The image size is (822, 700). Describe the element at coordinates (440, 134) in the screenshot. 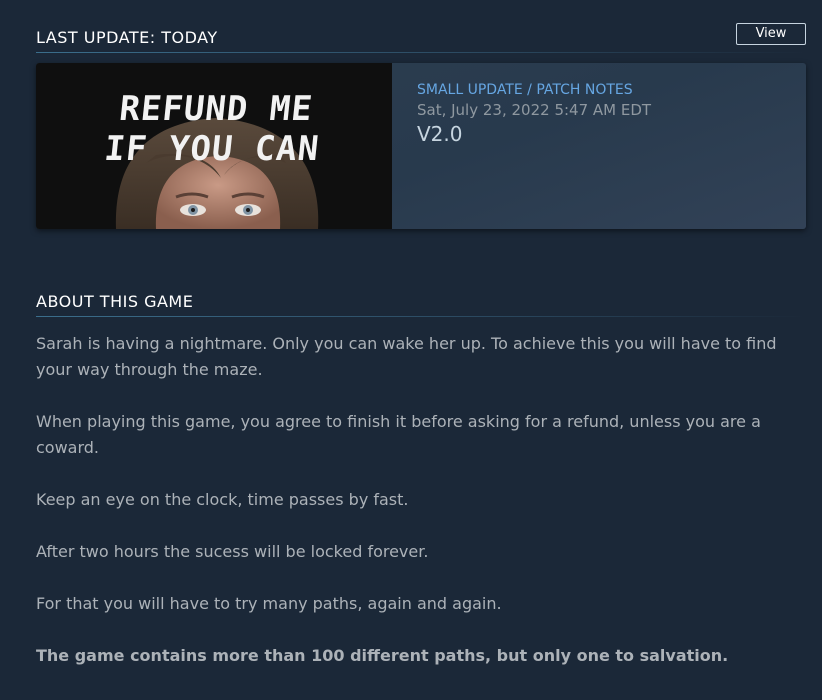

I see `update-version: V2.0` at that location.